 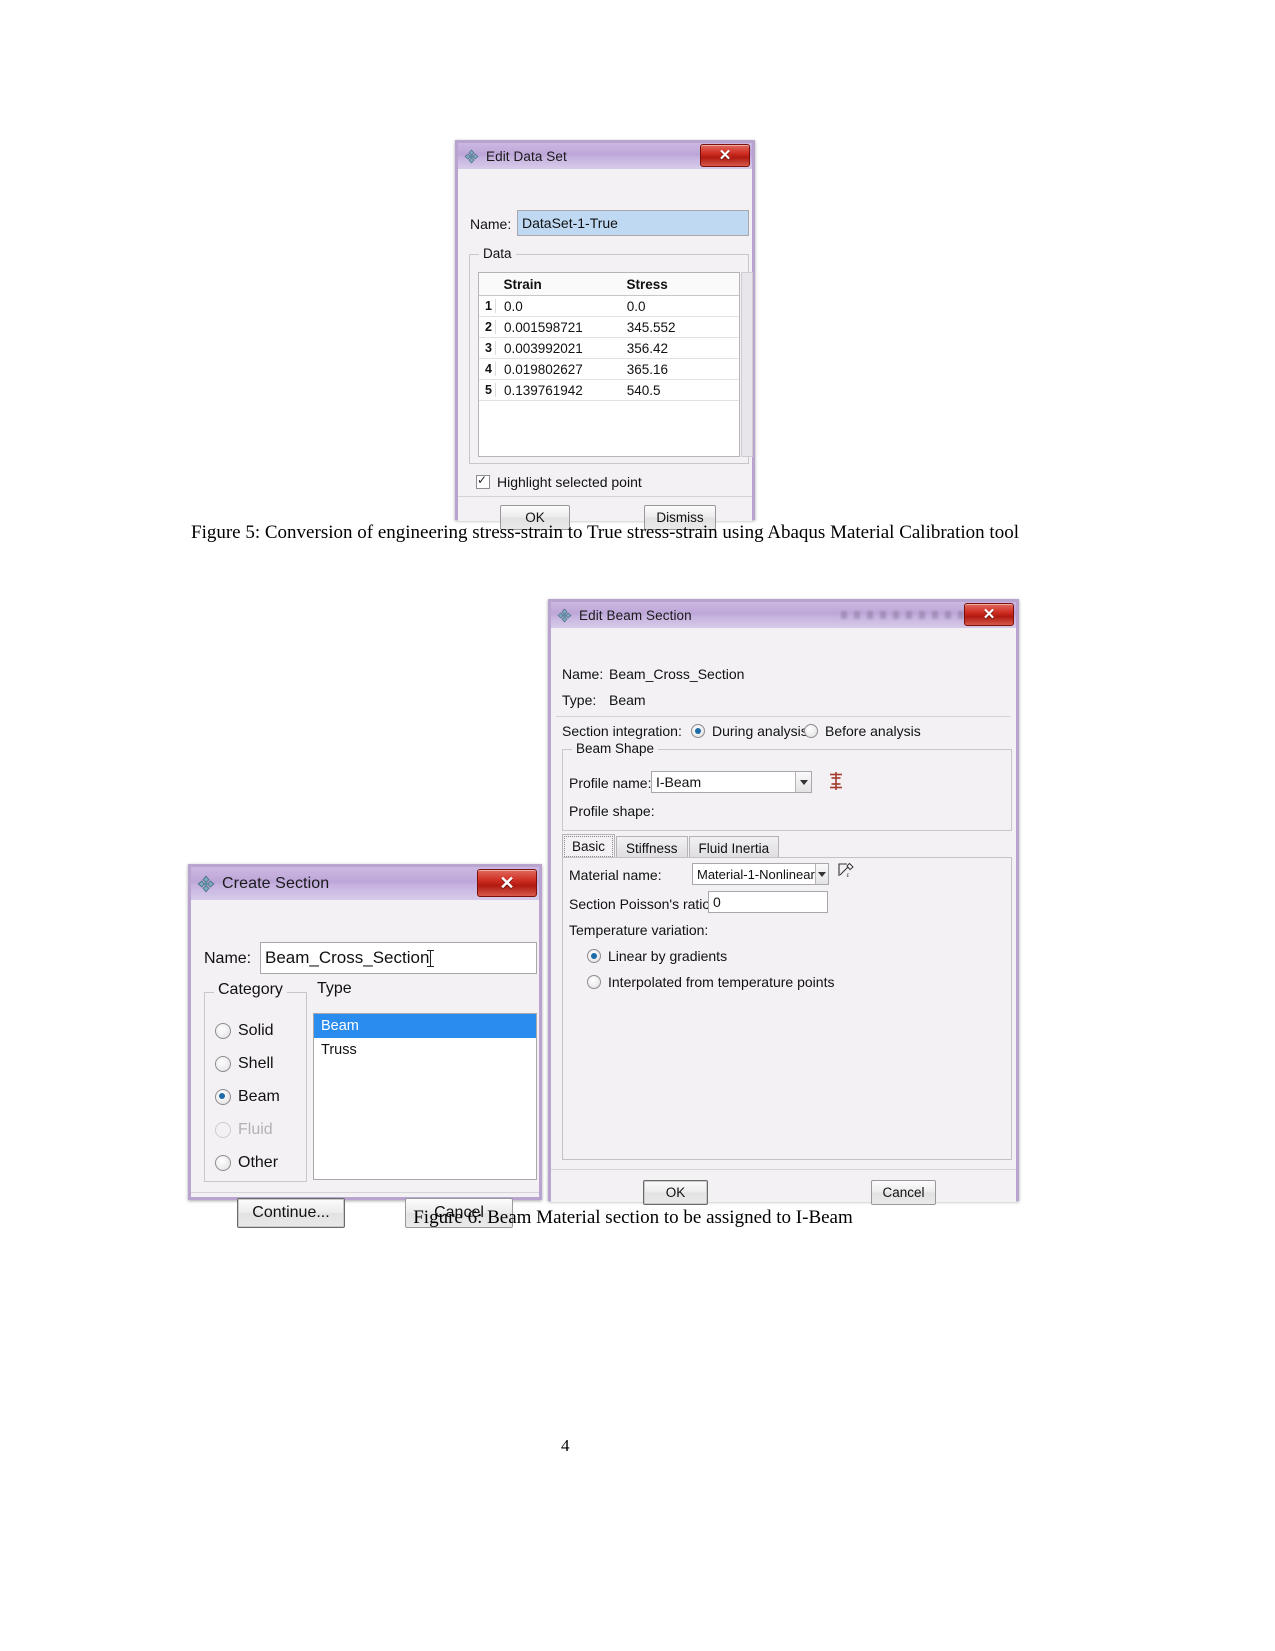 What do you see at coordinates (734, 847) in the screenshot?
I see `tab-fluid-inertia: Fluid Inertia` at bounding box center [734, 847].